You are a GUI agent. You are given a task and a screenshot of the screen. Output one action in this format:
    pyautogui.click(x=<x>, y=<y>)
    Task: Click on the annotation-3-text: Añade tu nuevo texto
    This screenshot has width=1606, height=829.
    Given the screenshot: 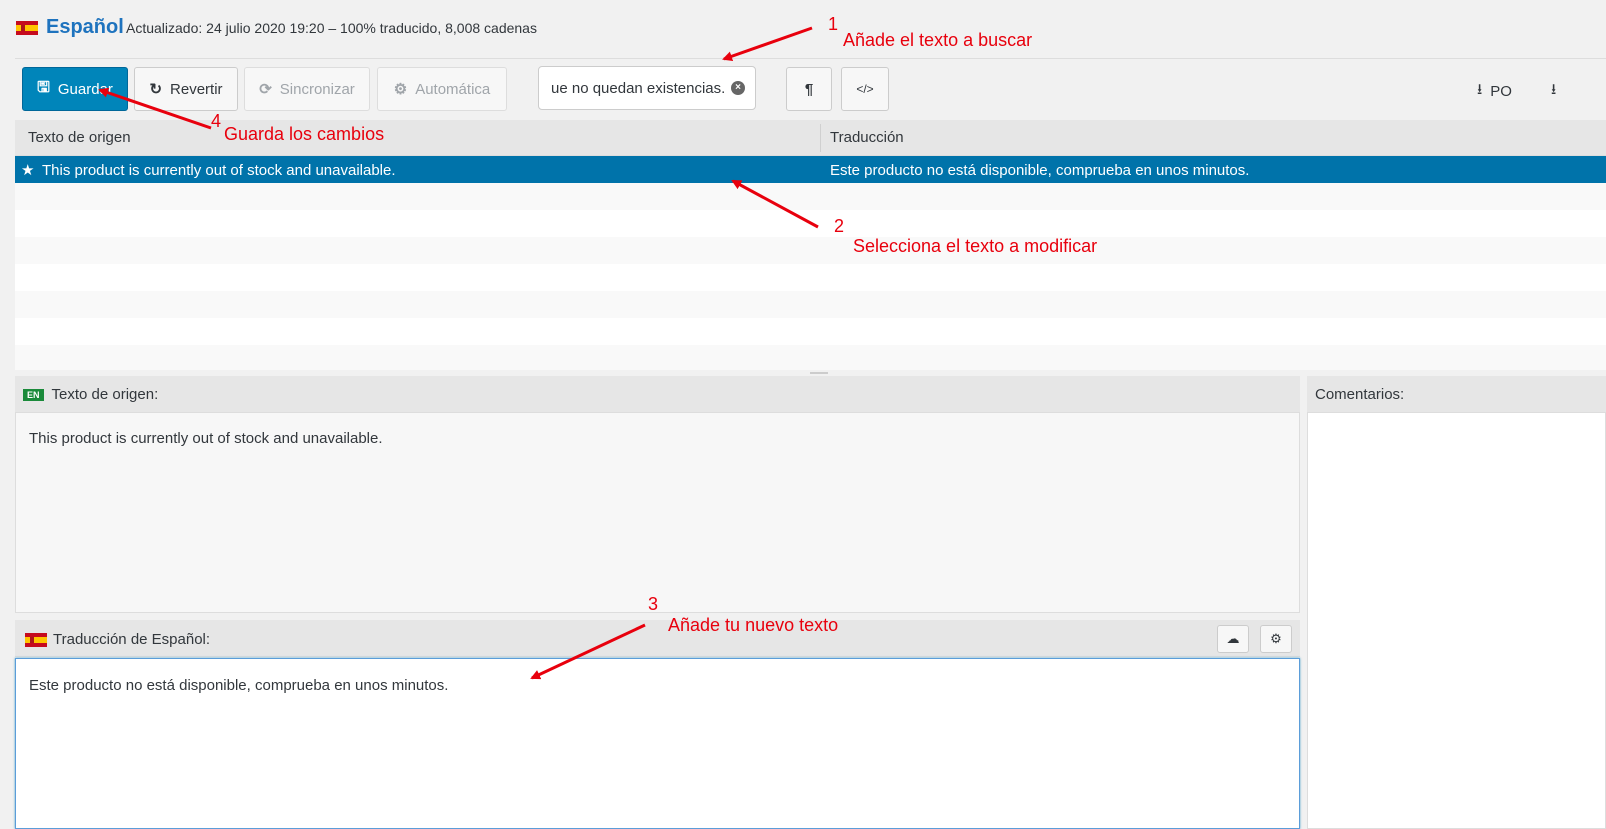 What is the action you would take?
    pyautogui.click(x=753, y=625)
    